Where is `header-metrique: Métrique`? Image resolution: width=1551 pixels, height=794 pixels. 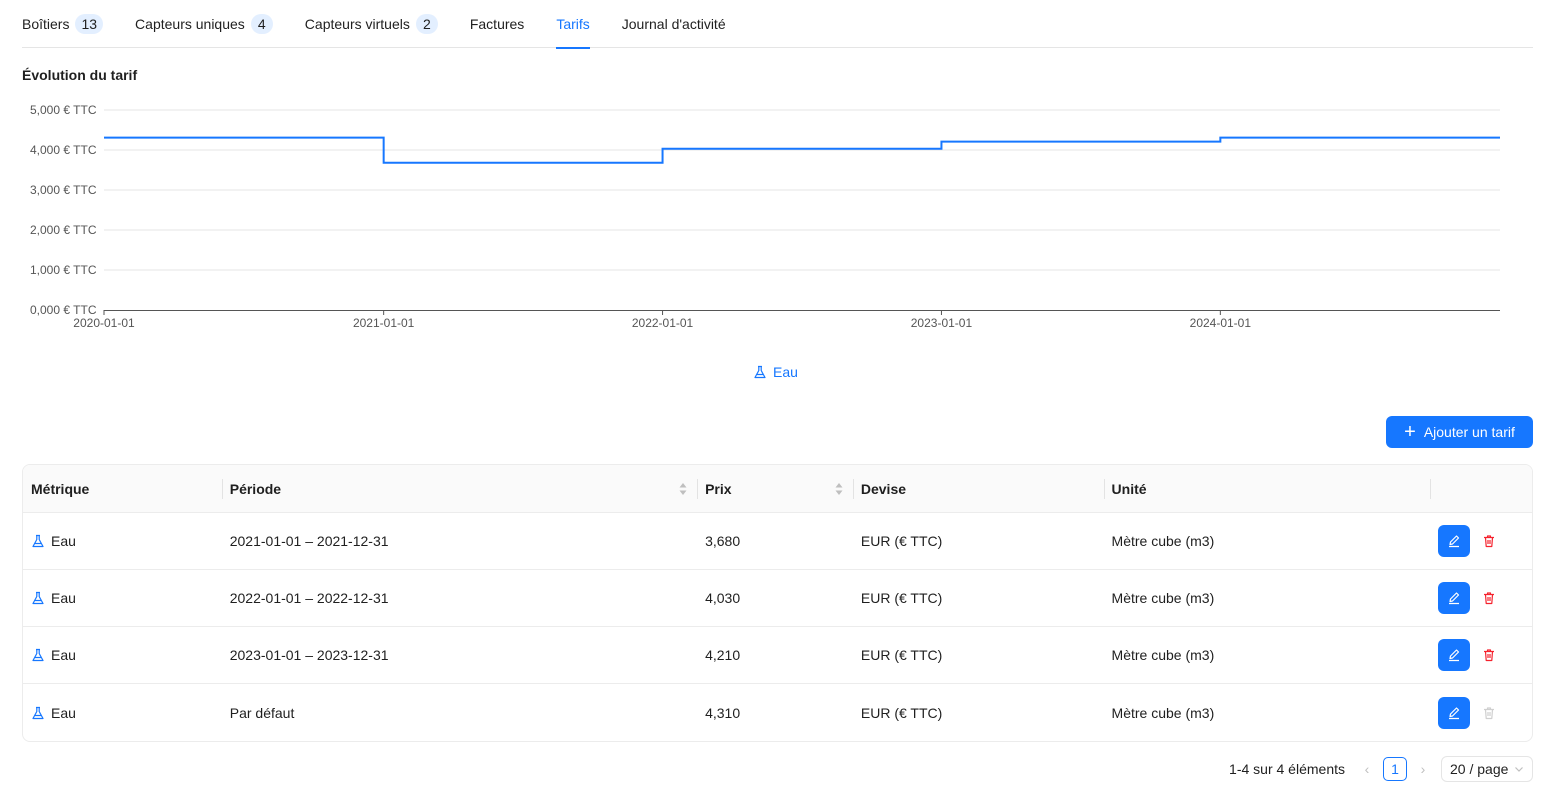
header-metrique: Métrique is located at coordinates (122, 488).